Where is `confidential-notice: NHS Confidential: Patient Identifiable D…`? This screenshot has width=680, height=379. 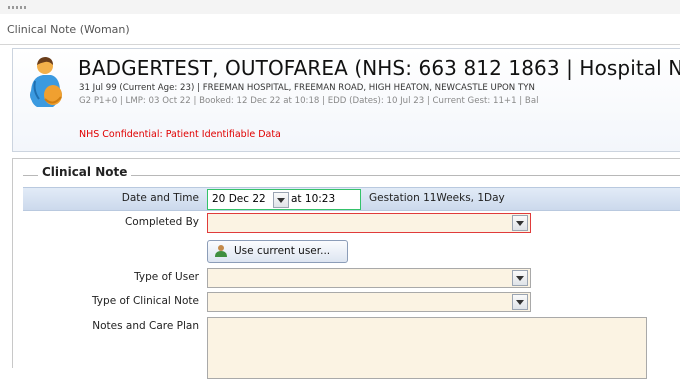 confidential-notice: NHS Confidential: Patient Identifiable D… is located at coordinates (180, 134).